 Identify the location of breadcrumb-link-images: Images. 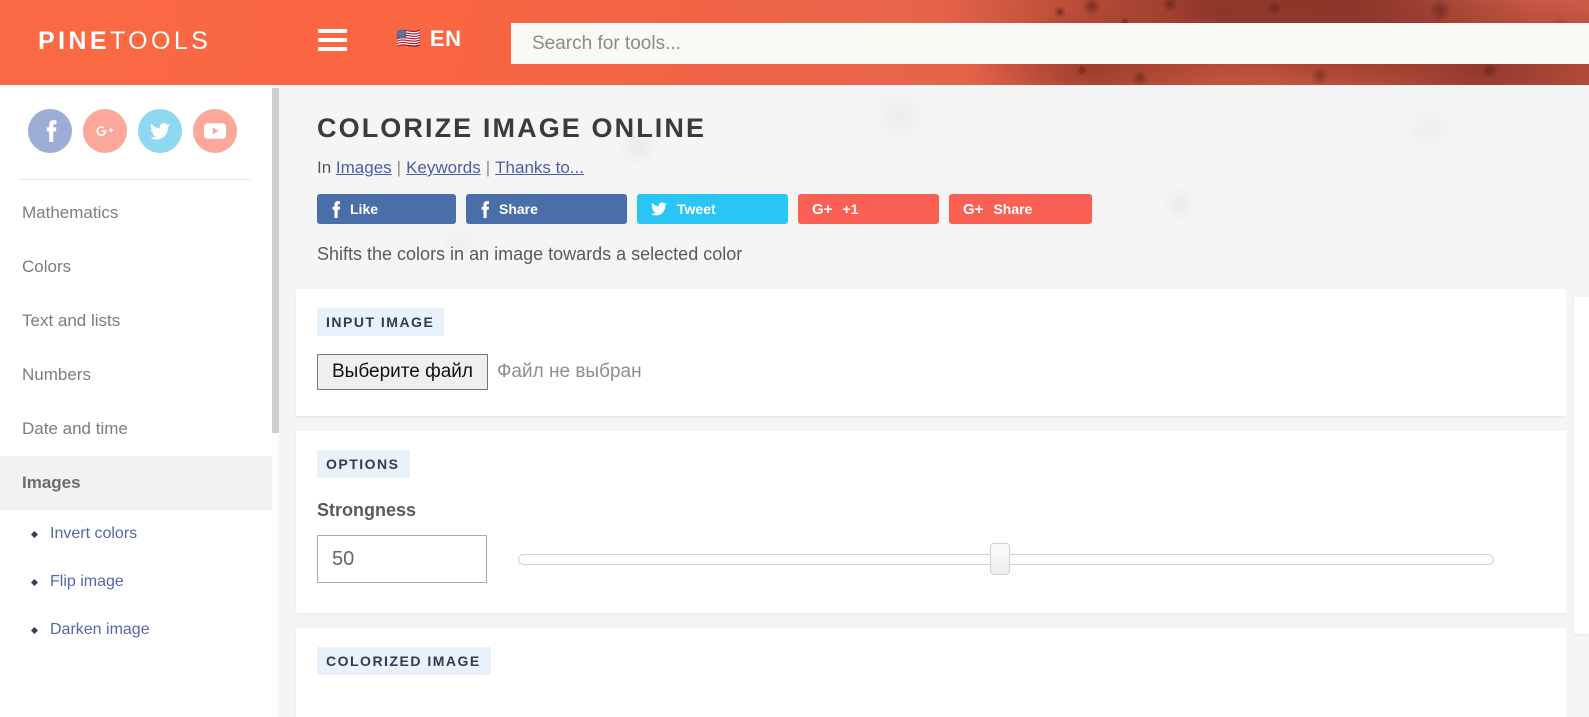
(364, 167).